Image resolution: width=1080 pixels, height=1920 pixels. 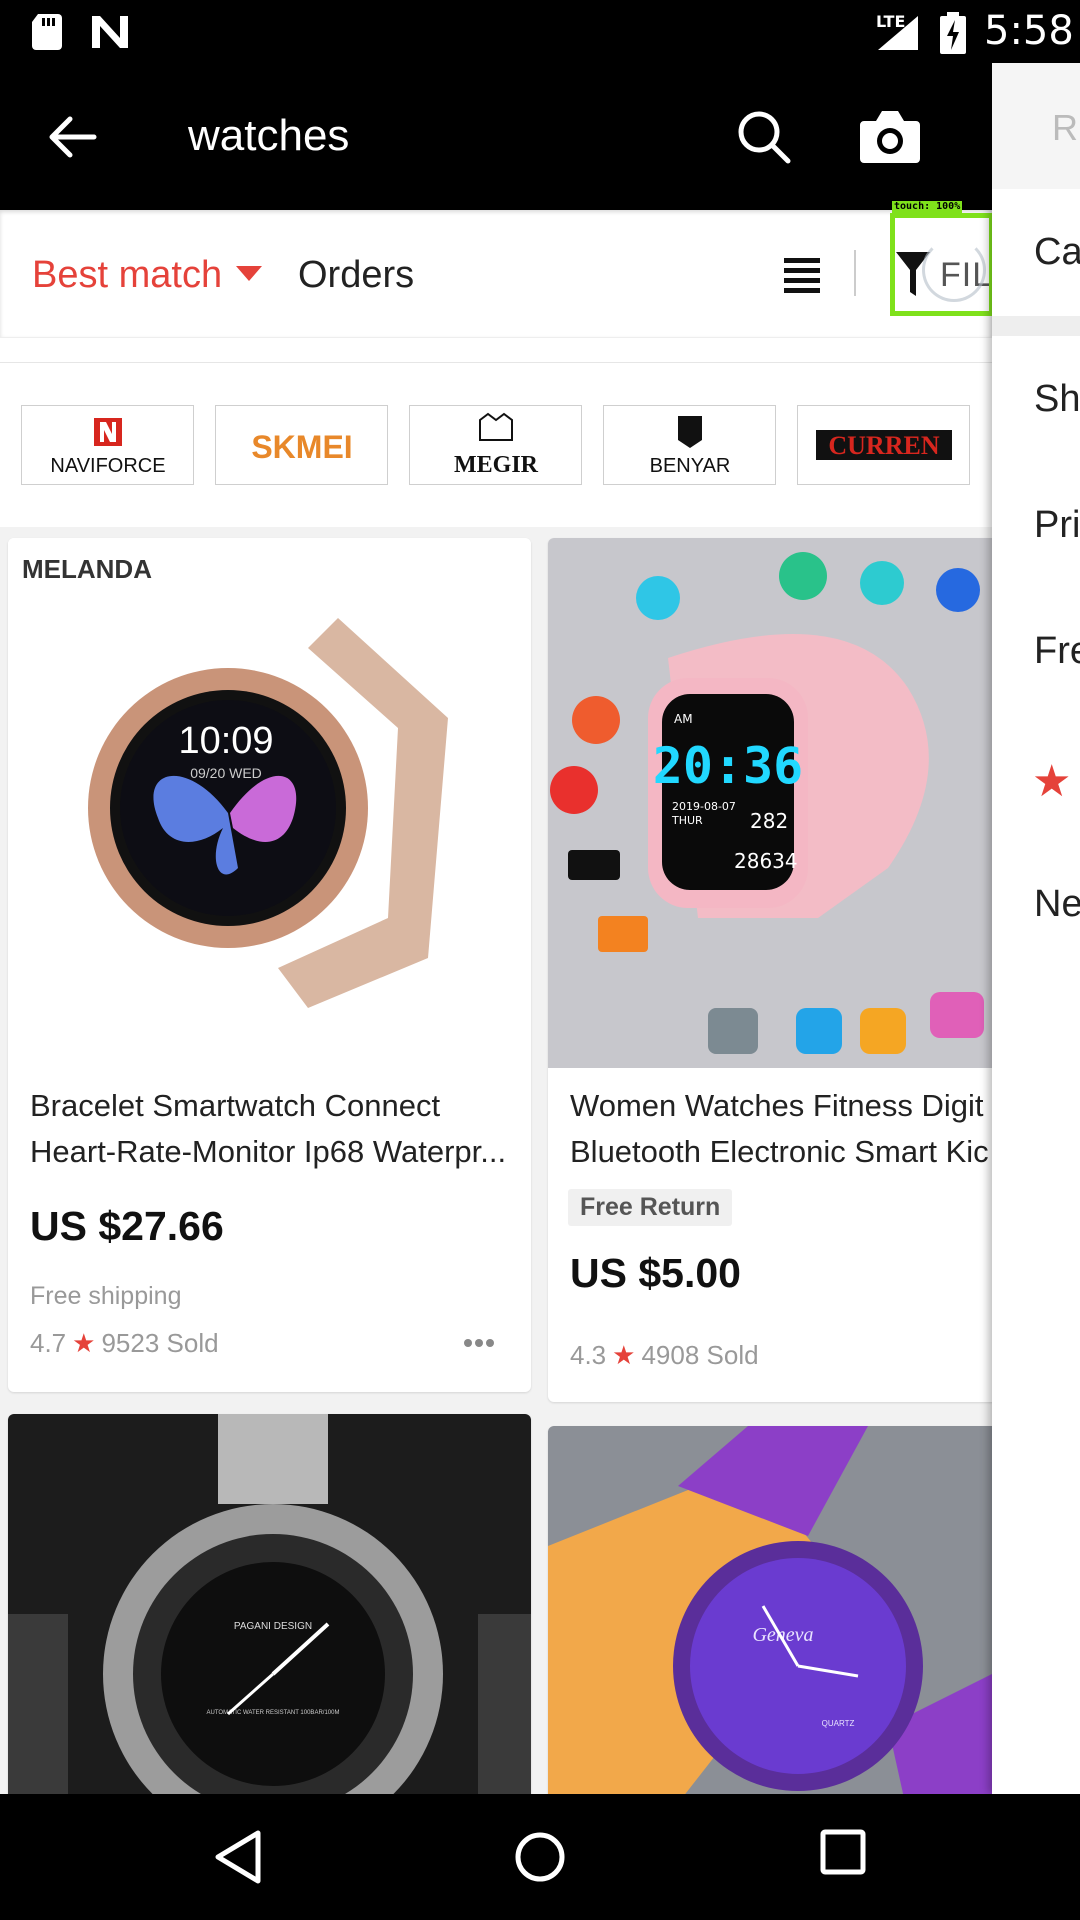 I want to click on back-arrow-icon, so click(x=72, y=137).